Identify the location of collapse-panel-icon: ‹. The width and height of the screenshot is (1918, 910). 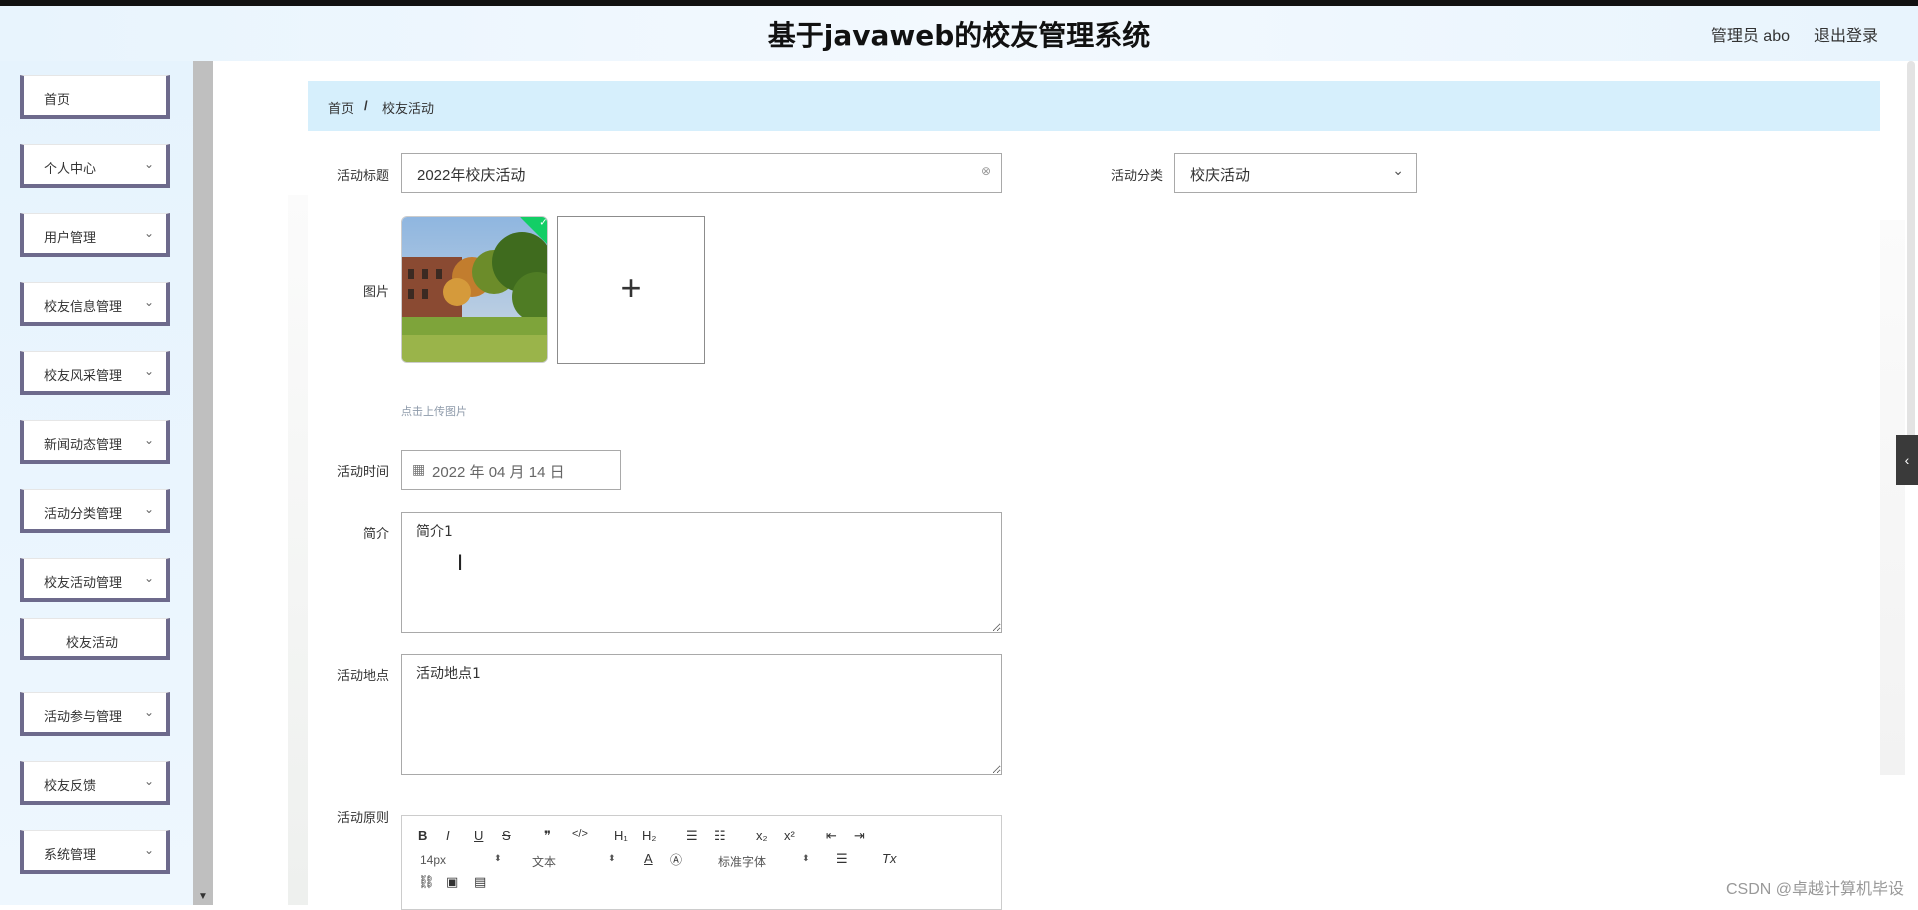
(1907, 460).